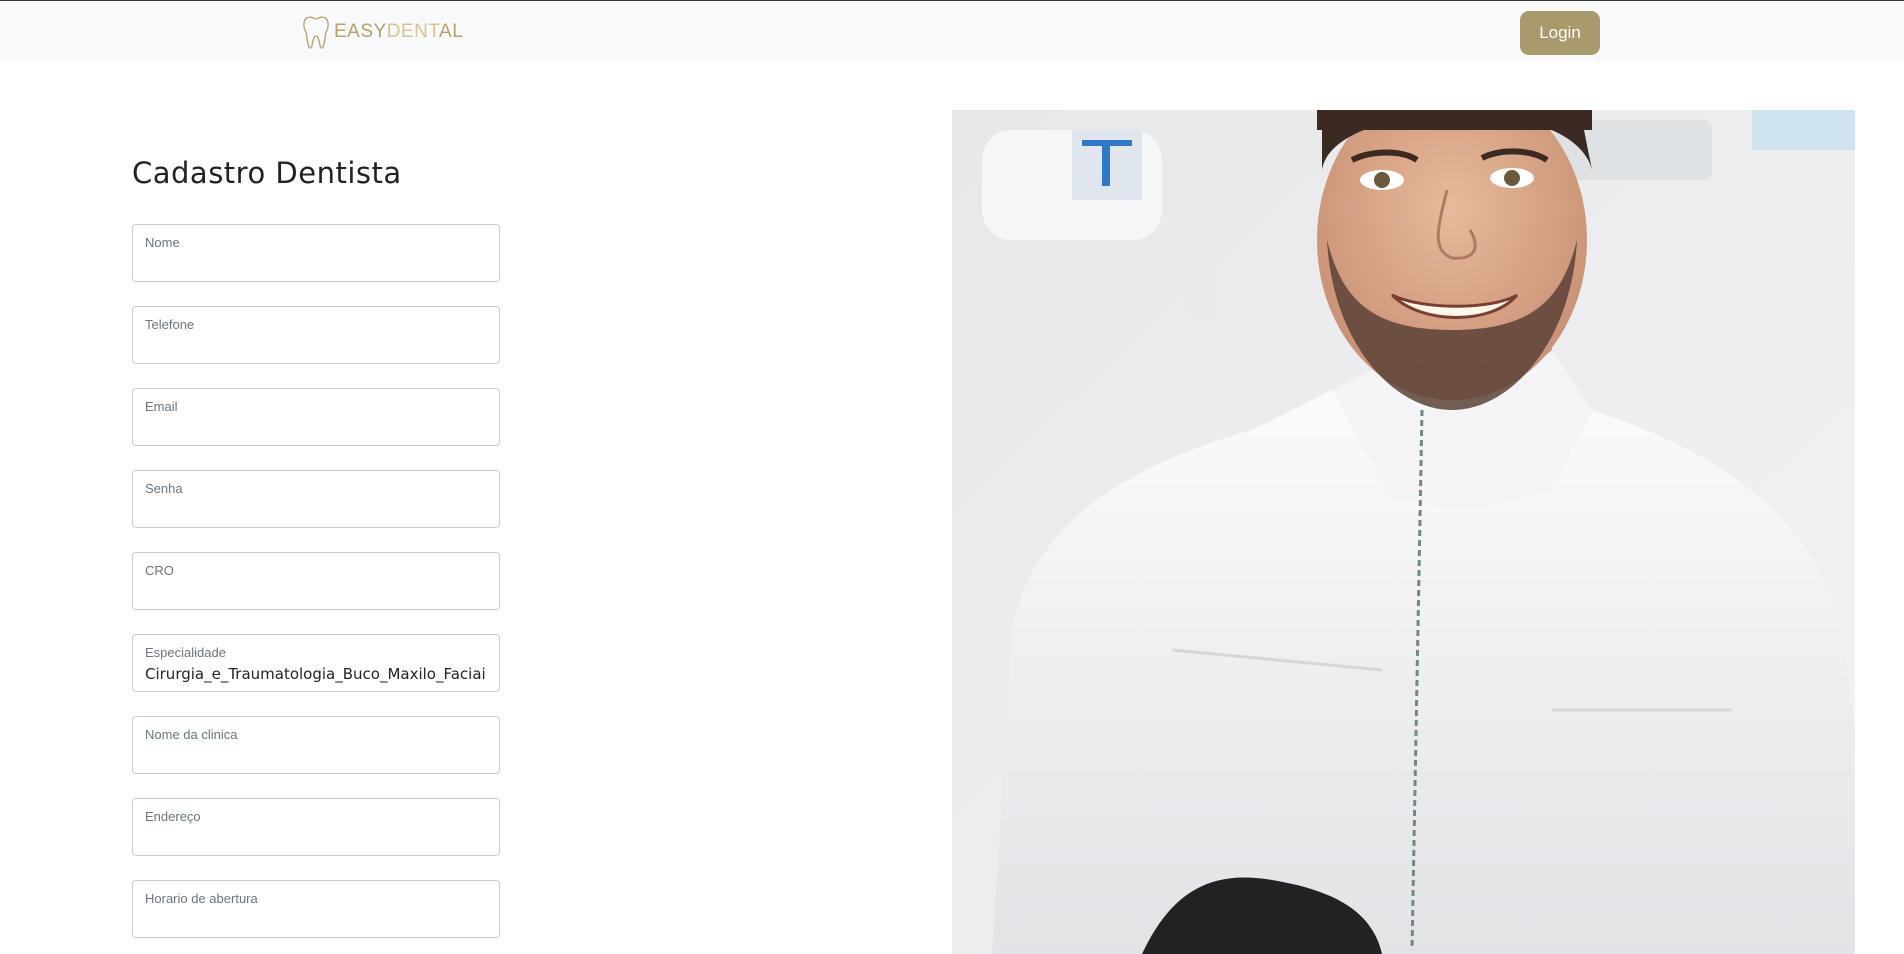 The image size is (1904, 954). I want to click on email-field: Email, so click(316, 417).